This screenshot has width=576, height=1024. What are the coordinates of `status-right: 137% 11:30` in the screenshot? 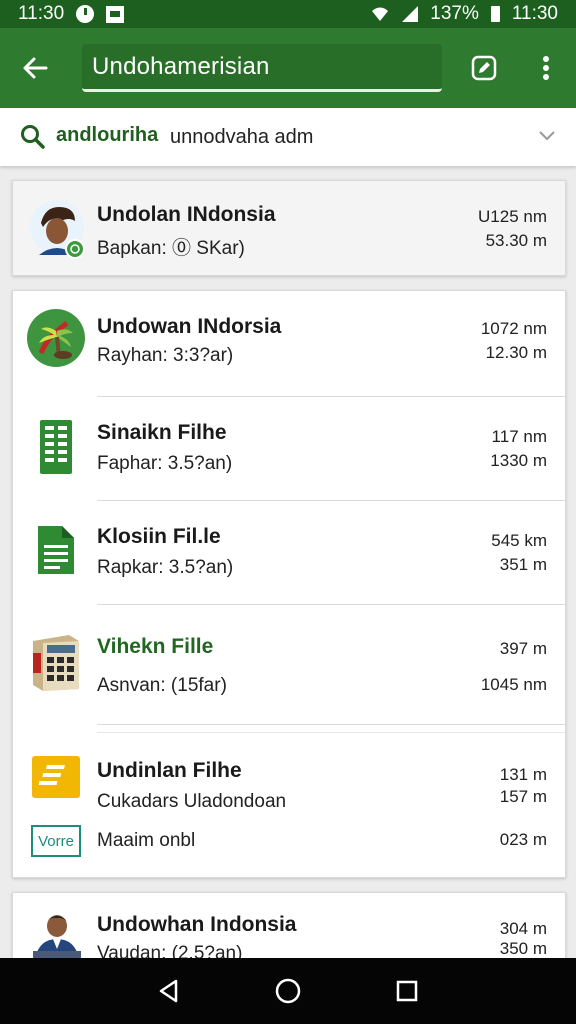 It's located at (464, 14).